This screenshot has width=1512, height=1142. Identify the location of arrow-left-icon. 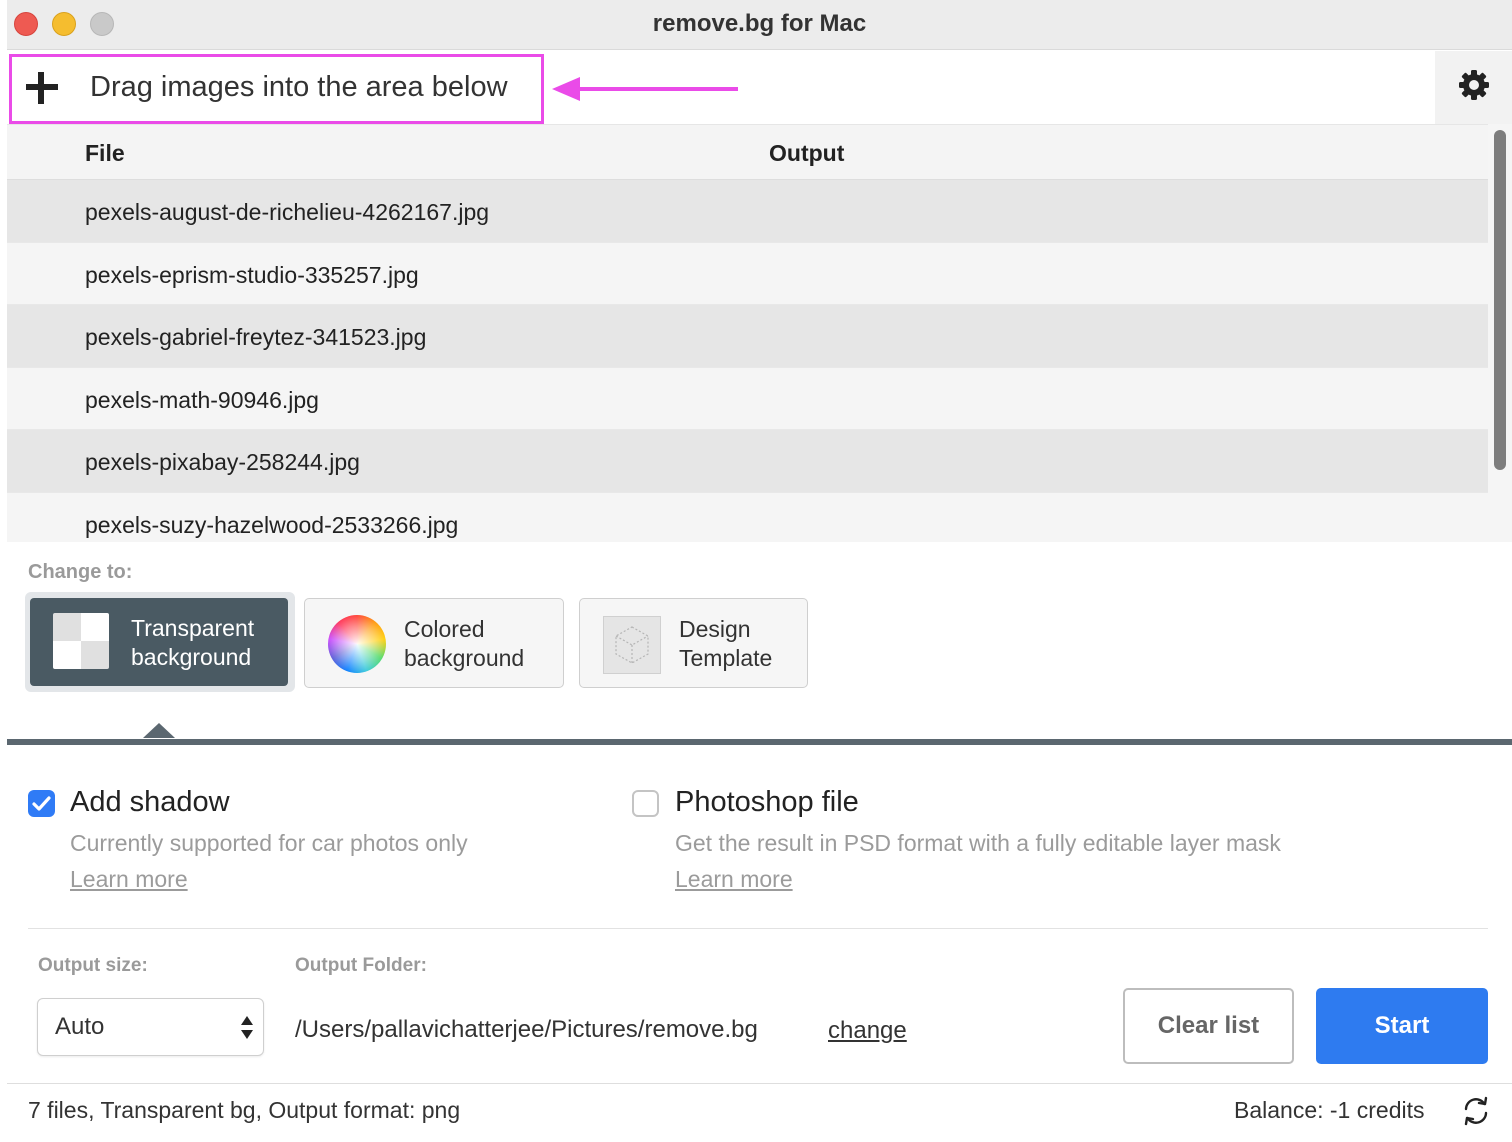
(645, 89).